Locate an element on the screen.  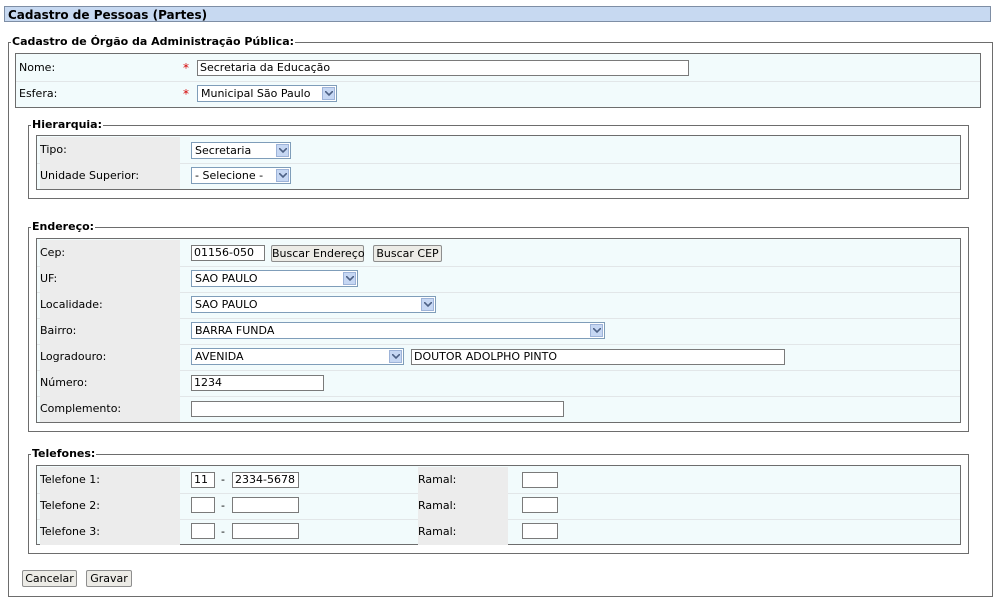
nome-label: Nome: is located at coordinates (37, 67).